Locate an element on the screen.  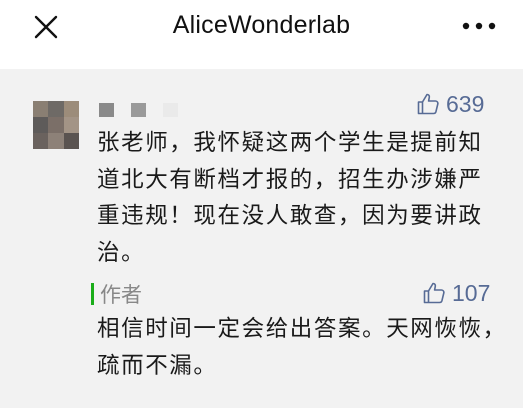
more-dots-icon is located at coordinates (479, 25).